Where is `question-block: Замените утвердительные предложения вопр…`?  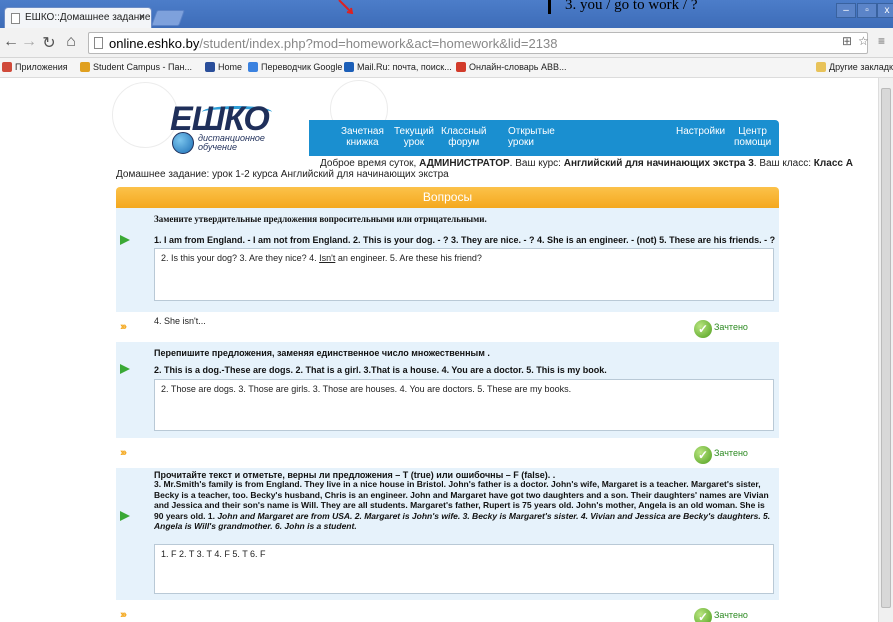
question-block: Замените утвердительные предложения вопр… is located at coordinates (447, 260).